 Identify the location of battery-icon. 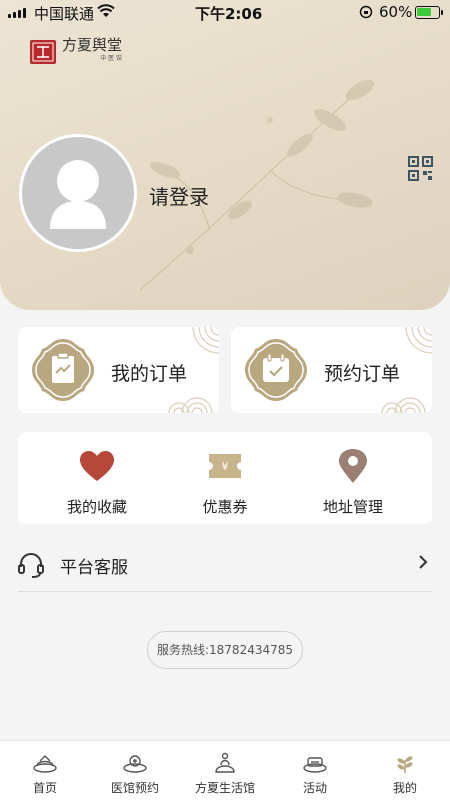
(429, 12).